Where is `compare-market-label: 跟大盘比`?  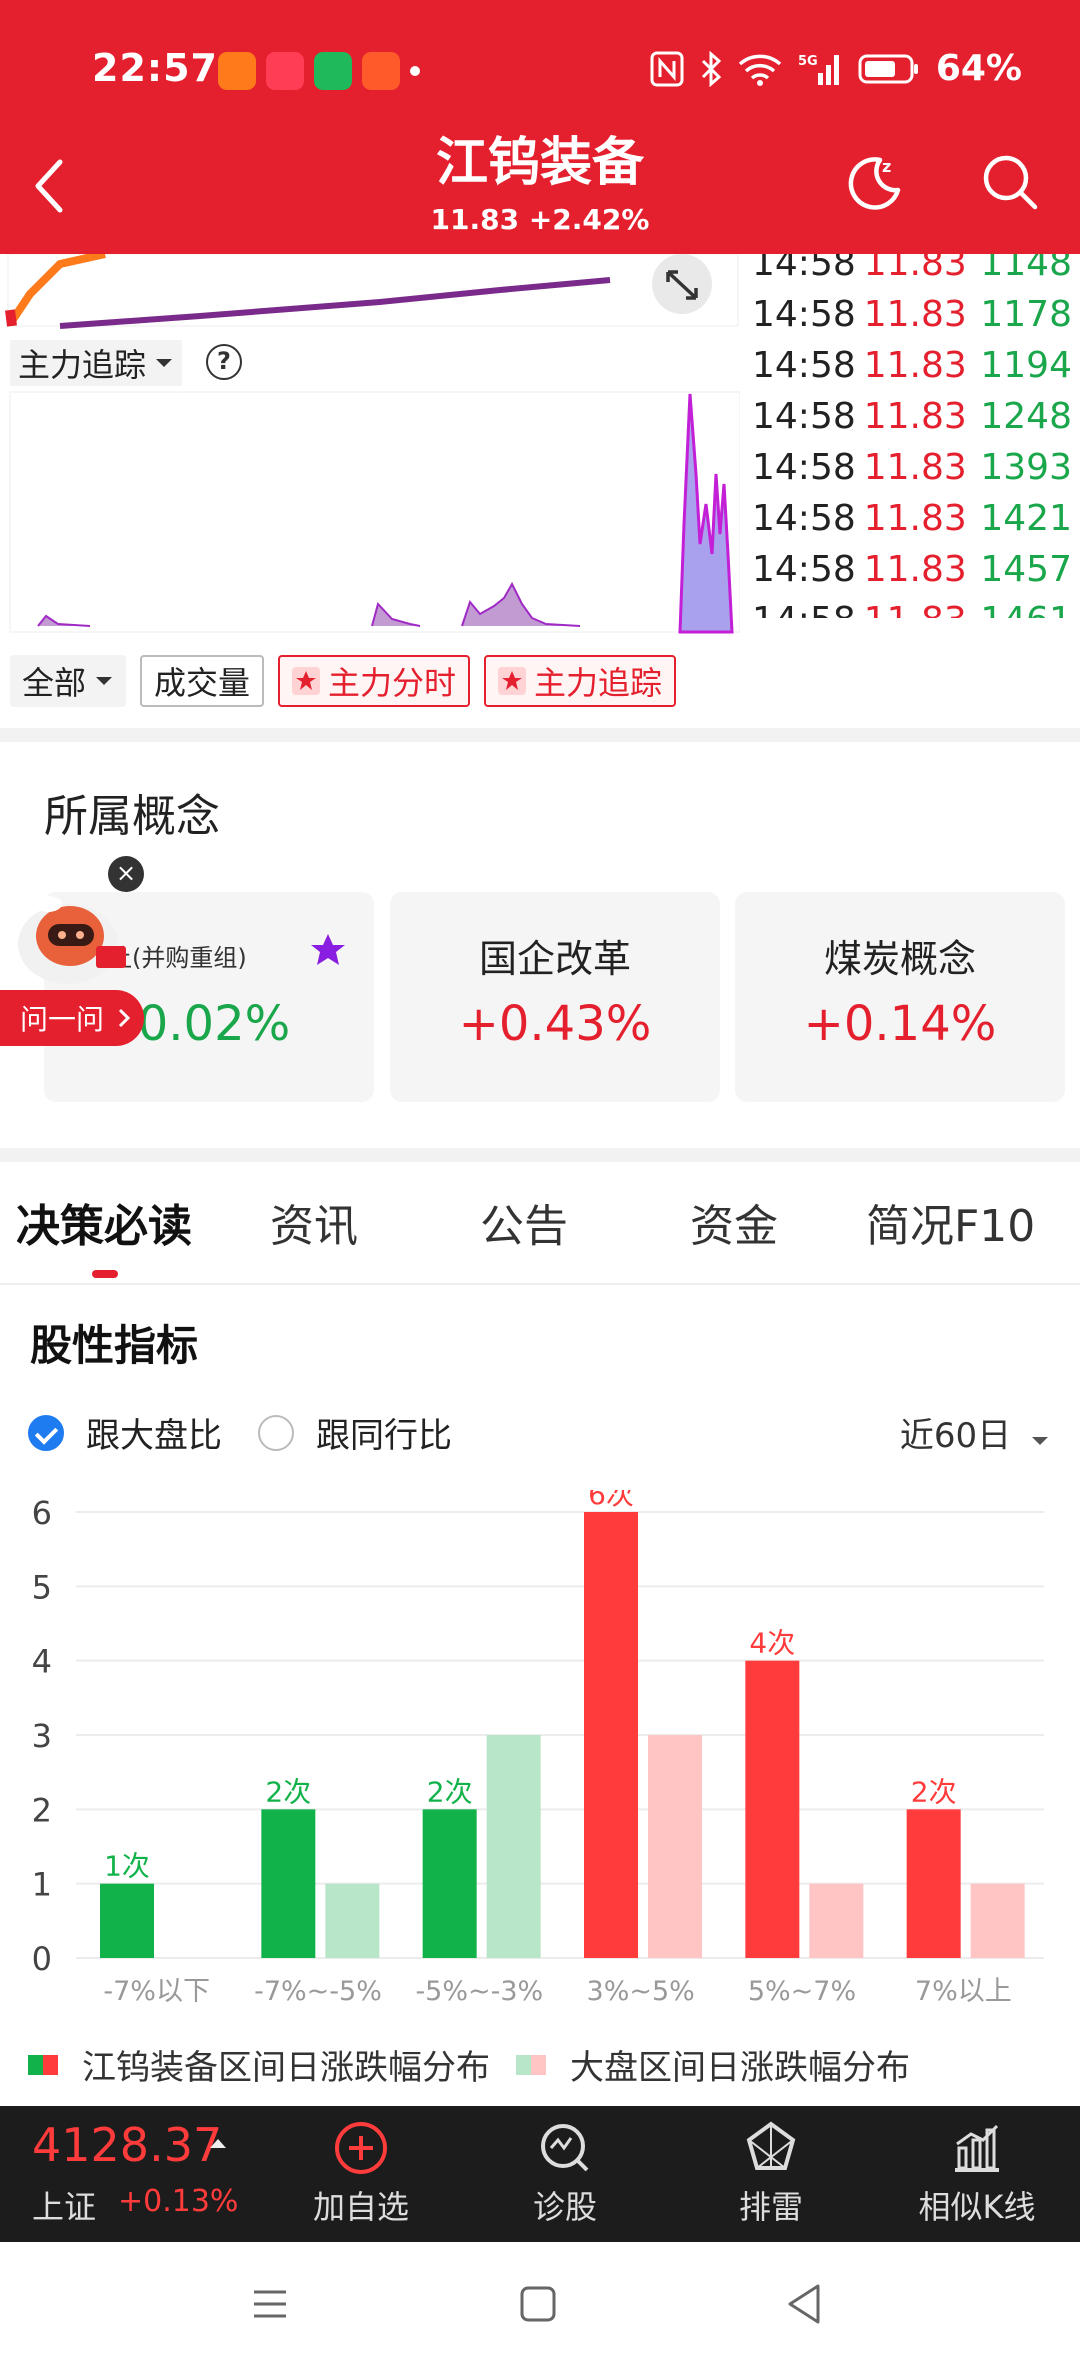 compare-market-label: 跟大盘比 is located at coordinates (154, 1432).